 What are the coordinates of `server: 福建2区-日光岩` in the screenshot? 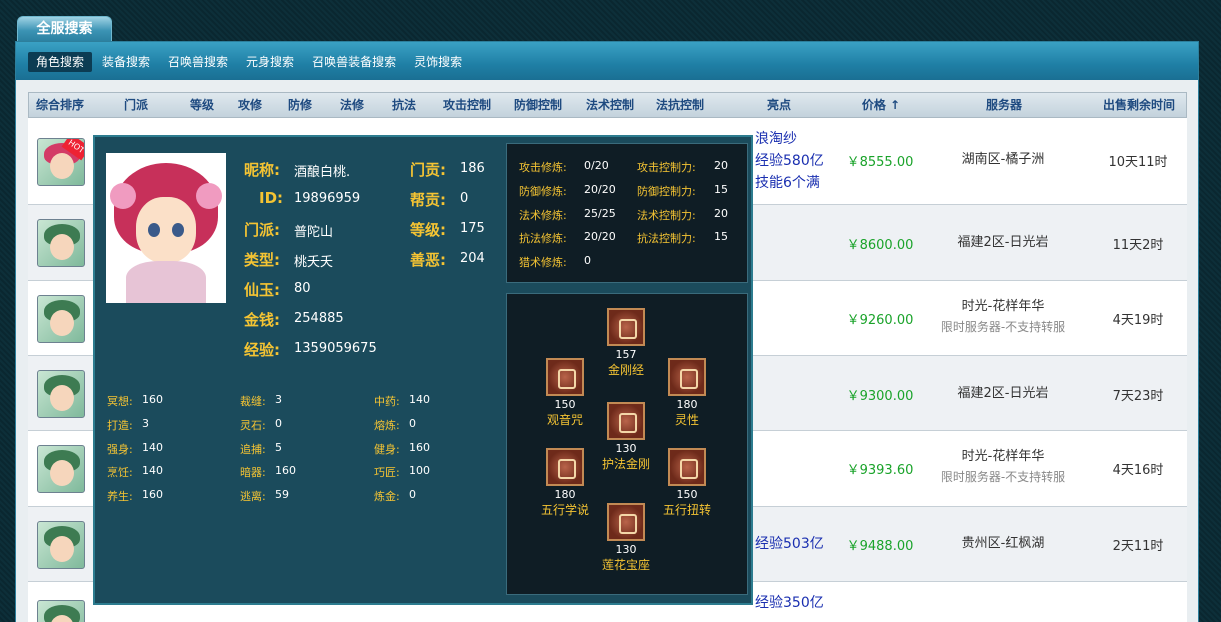 It's located at (1003, 242).